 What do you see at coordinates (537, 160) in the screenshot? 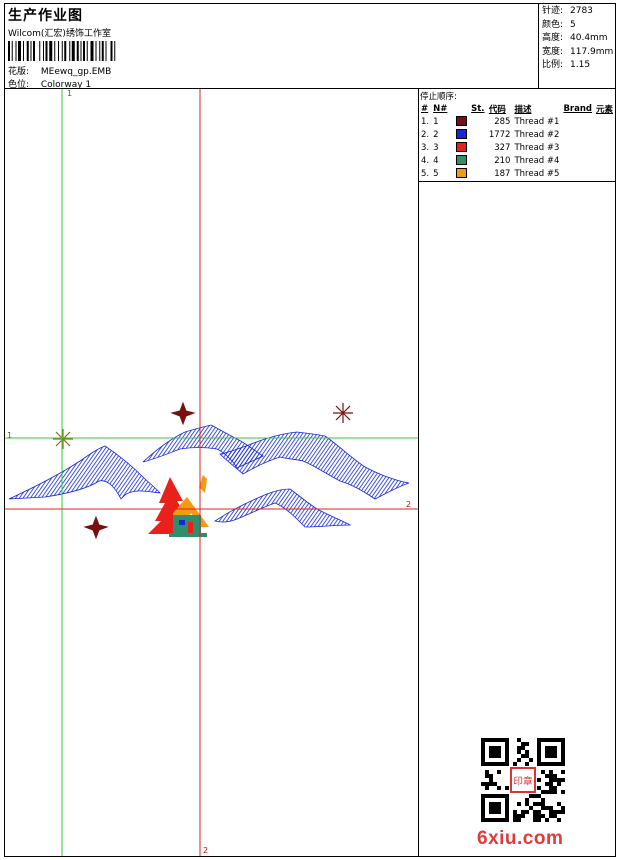
I see `thread-description: Thread #4` at bounding box center [537, 160].